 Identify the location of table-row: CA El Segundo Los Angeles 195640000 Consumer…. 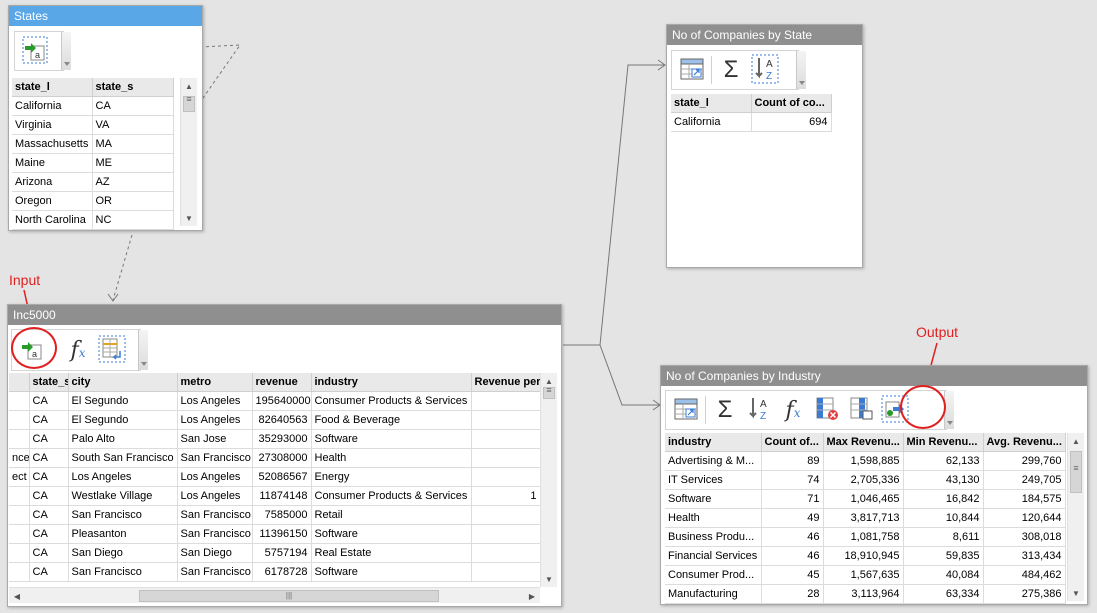
(275, 401).